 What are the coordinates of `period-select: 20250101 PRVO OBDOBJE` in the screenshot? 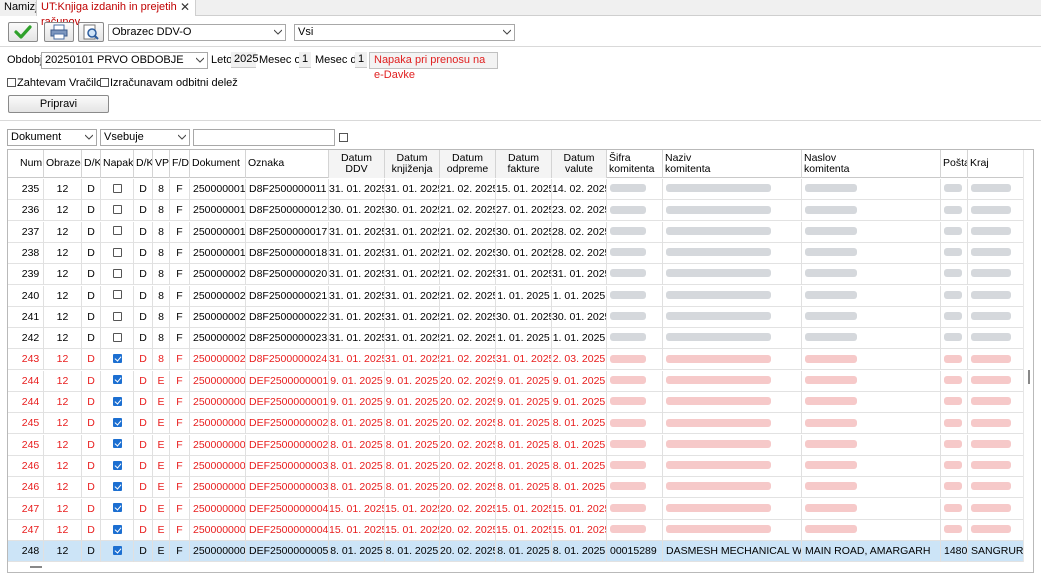 It's located at (124, 60).